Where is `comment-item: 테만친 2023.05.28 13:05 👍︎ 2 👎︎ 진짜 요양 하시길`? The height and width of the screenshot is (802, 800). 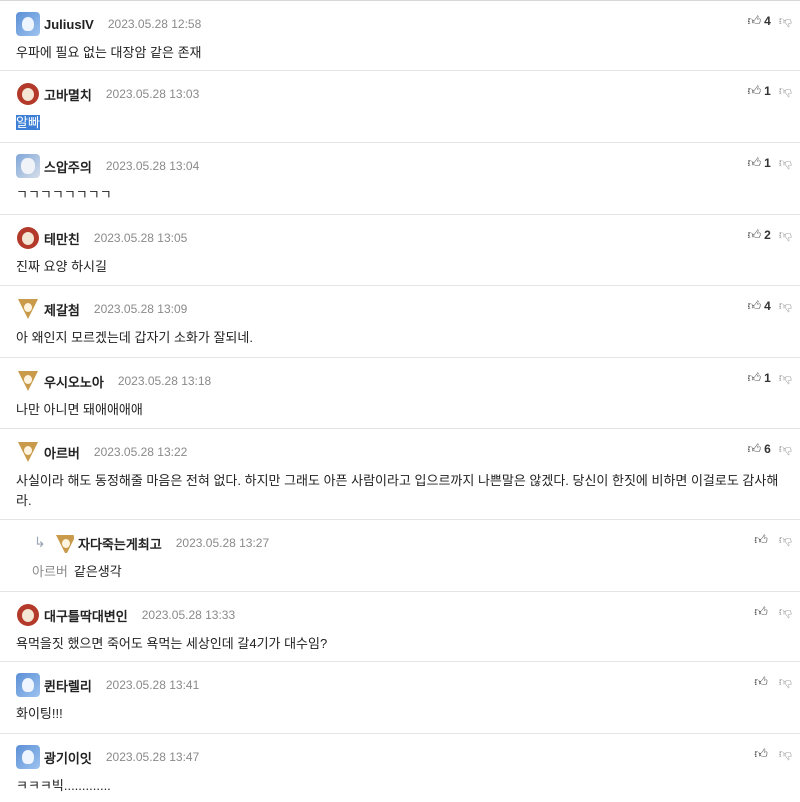 comment-item: 테만친 2023.05.28 13:05 👍︎ 2 👎︎ 진짜 요양 하시길 is located at coordinates (400, 250).